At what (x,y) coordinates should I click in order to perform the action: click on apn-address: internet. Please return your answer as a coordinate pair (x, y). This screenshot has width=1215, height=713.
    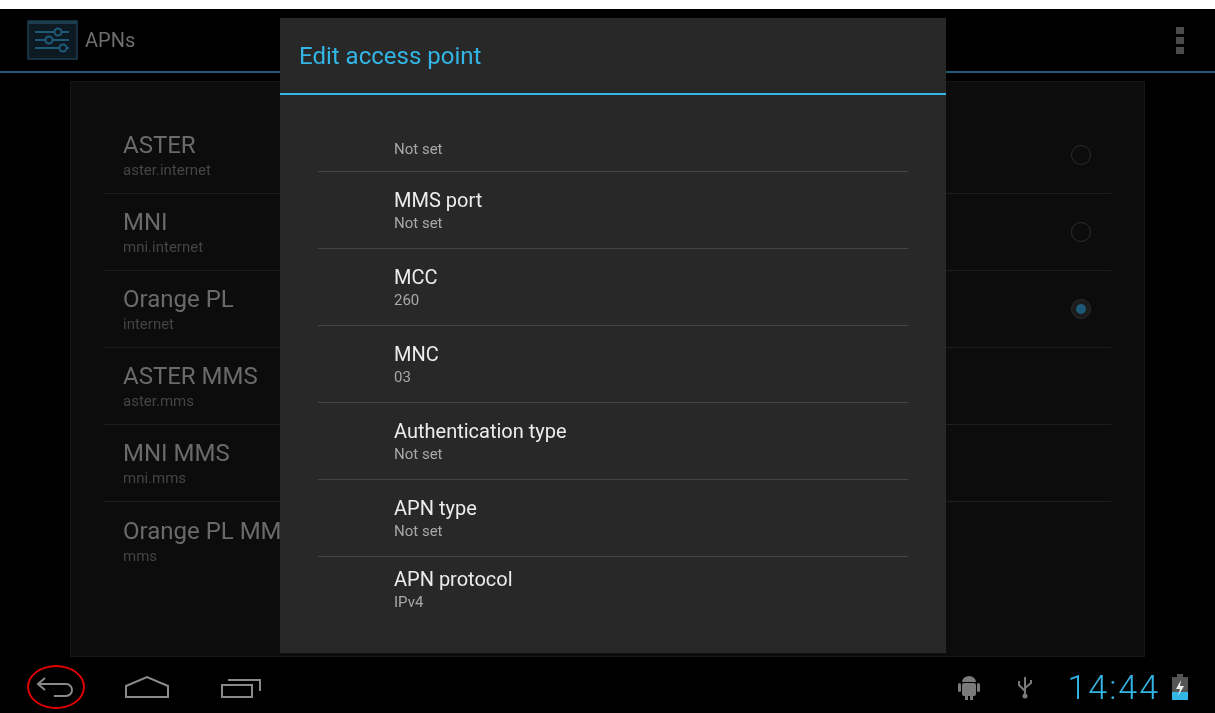
    Looking at the image, I should click on (149, 324).